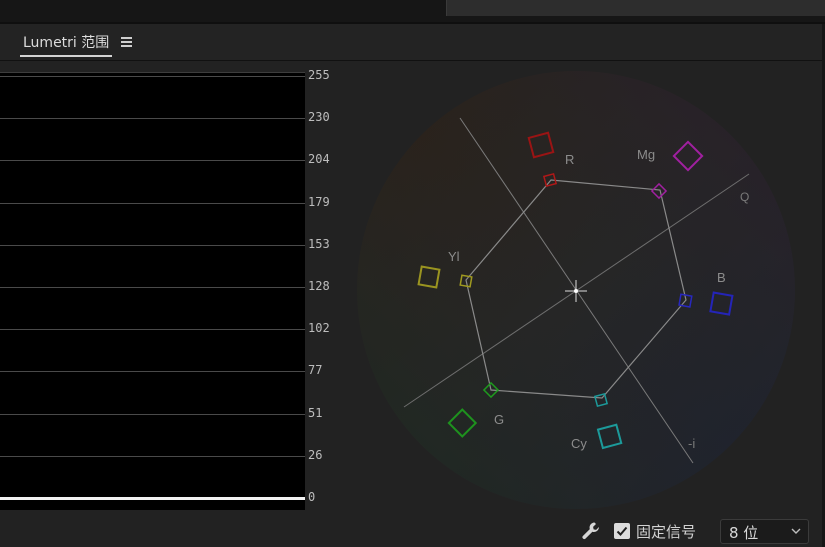  I want to click on pin-signal-checkbox, so click(622, 531).